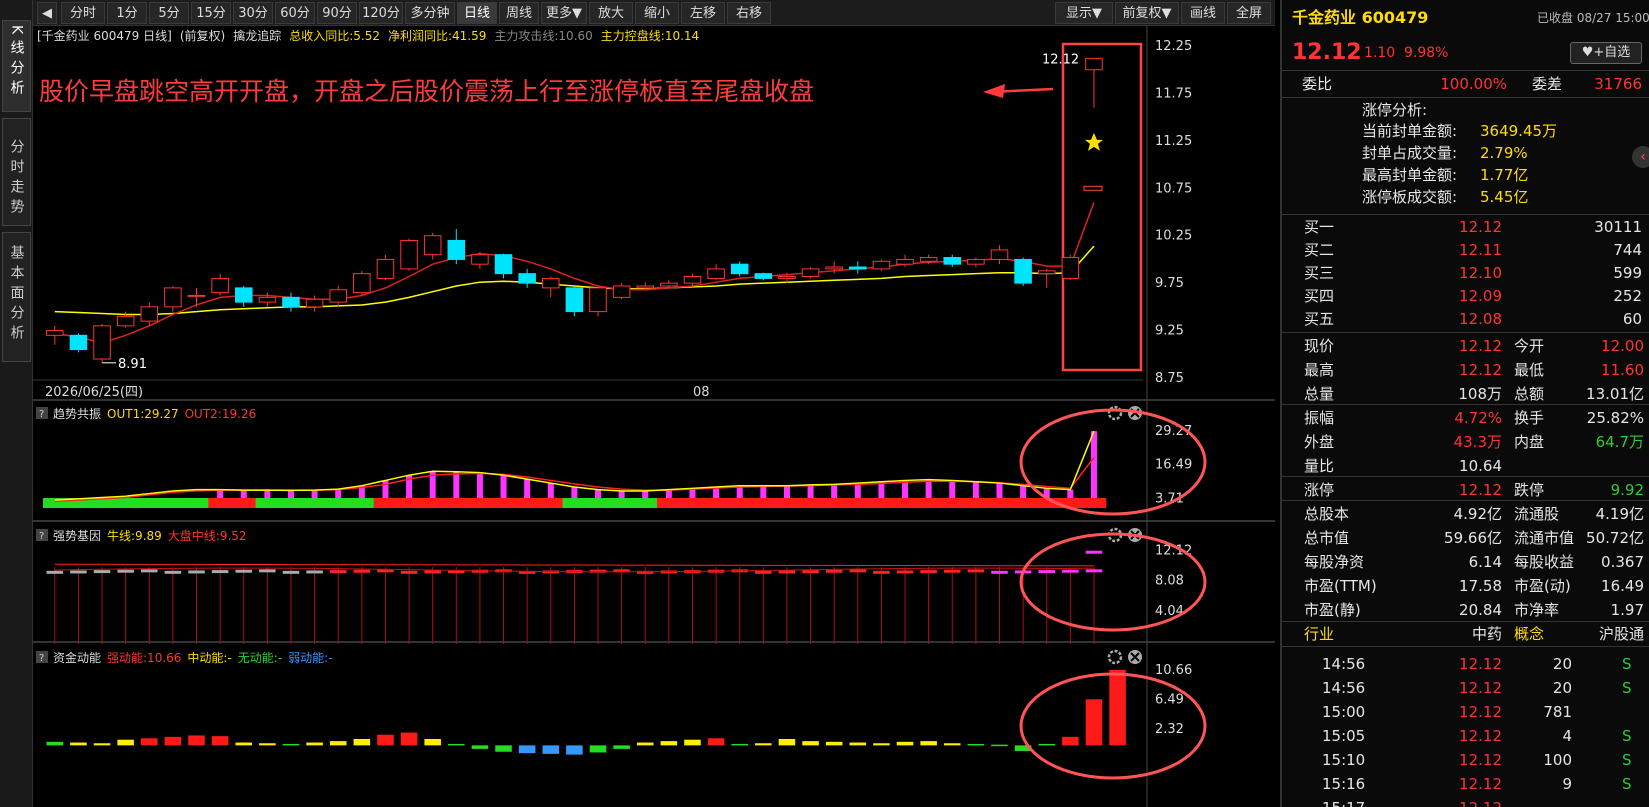  What do you see at coordinates (16, 297) in the screenshot?
I see `tab-fundamental: 基本面分析` at bounding box center [16, 297].